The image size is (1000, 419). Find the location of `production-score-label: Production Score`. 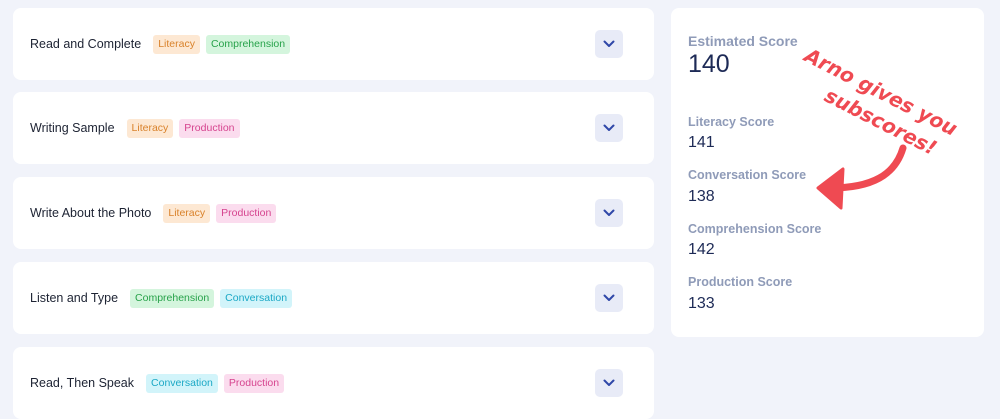

production-score-label: Production Score is located at coordinates (740, 282).